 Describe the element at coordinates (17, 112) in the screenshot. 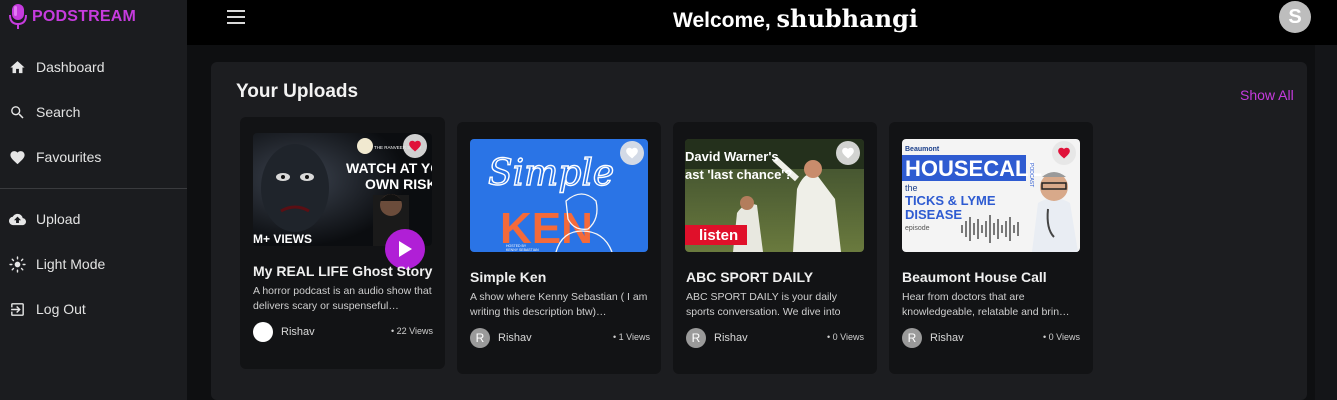

I see `search-icon` at that location.